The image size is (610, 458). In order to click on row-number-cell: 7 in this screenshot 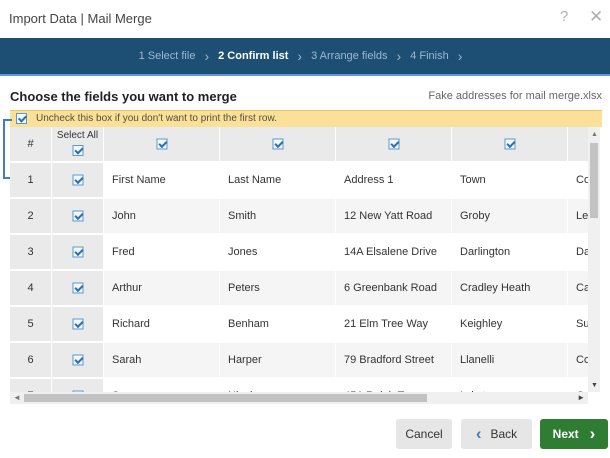, I will do `click(30, 385)`.